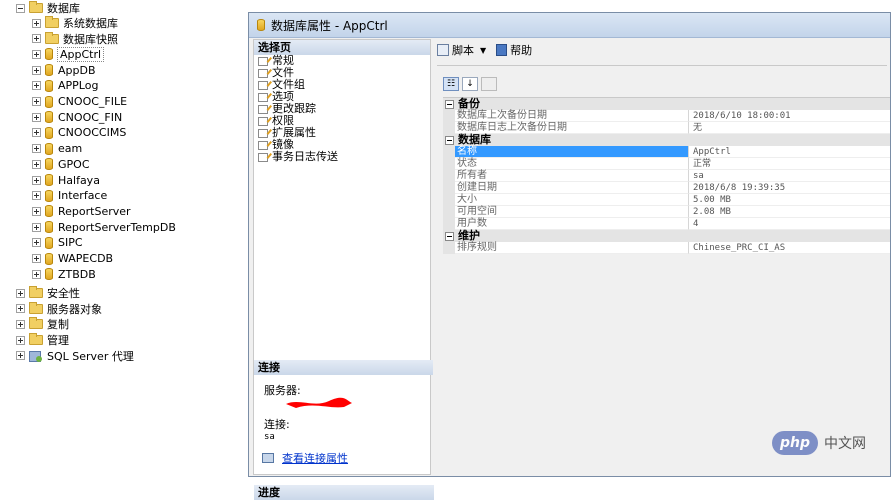  Describe the element at coordinates (61, 164) in the screenshot. I see `tree-node-database: GPOC` at that location.